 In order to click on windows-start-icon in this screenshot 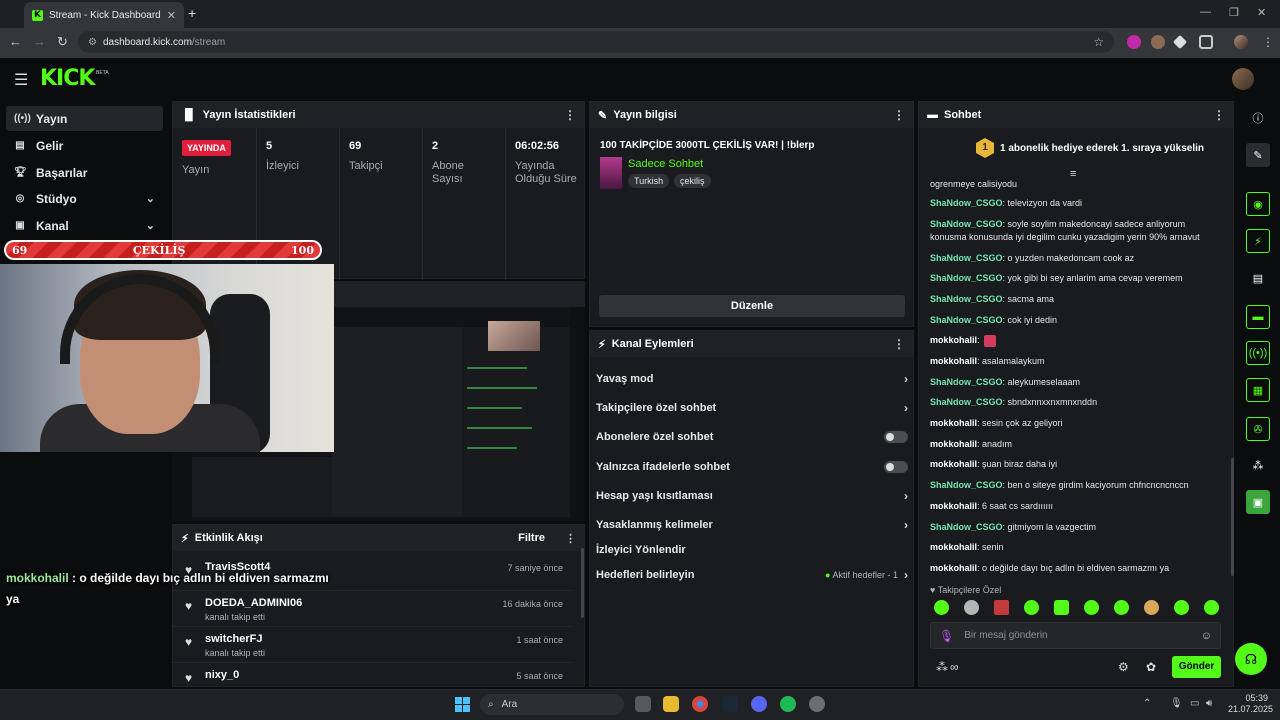, I will do `click(462, 704)`.